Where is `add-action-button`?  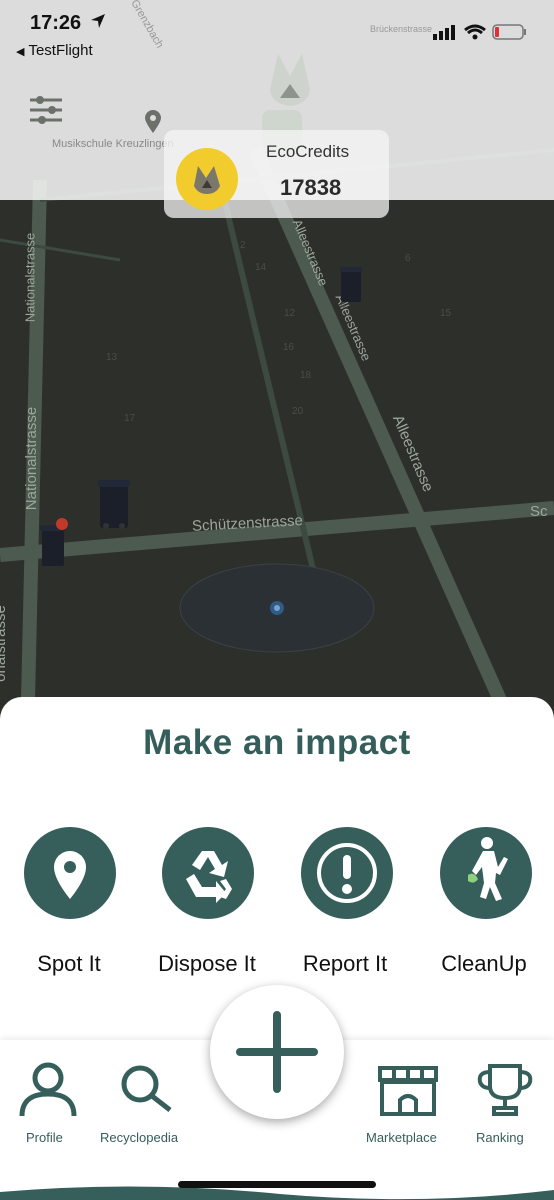 add-action-button is located at coordinates (277, 1052).